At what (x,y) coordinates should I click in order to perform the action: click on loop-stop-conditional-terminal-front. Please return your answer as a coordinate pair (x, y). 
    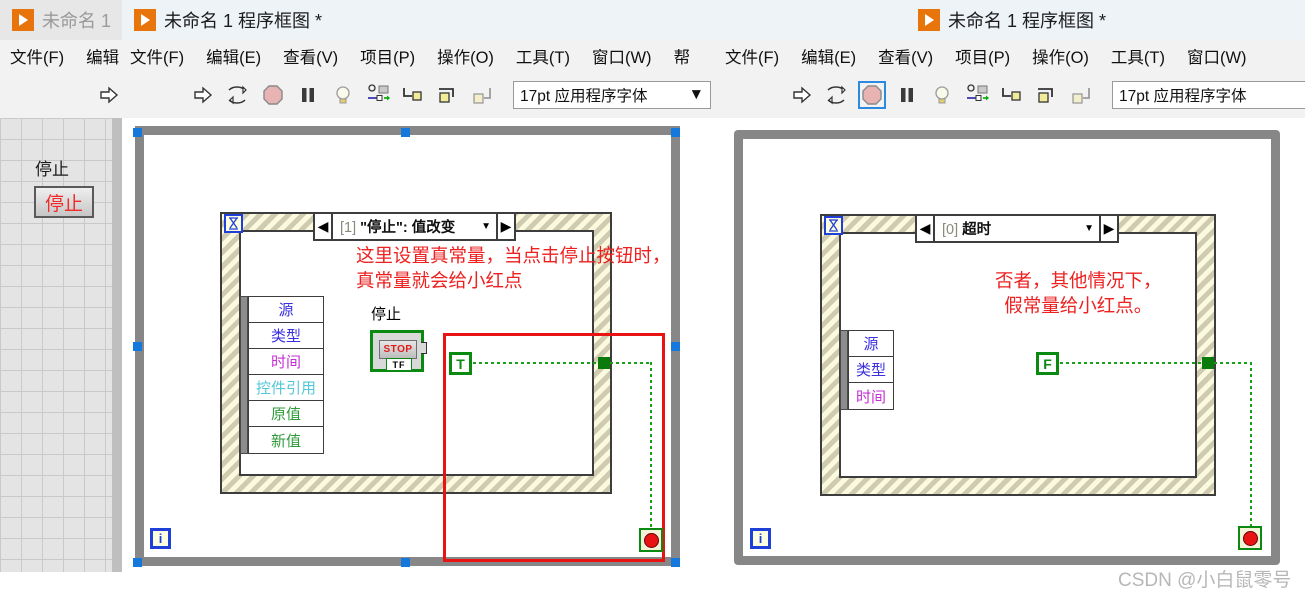
    Looking at the image, I should click on (1250, 538).